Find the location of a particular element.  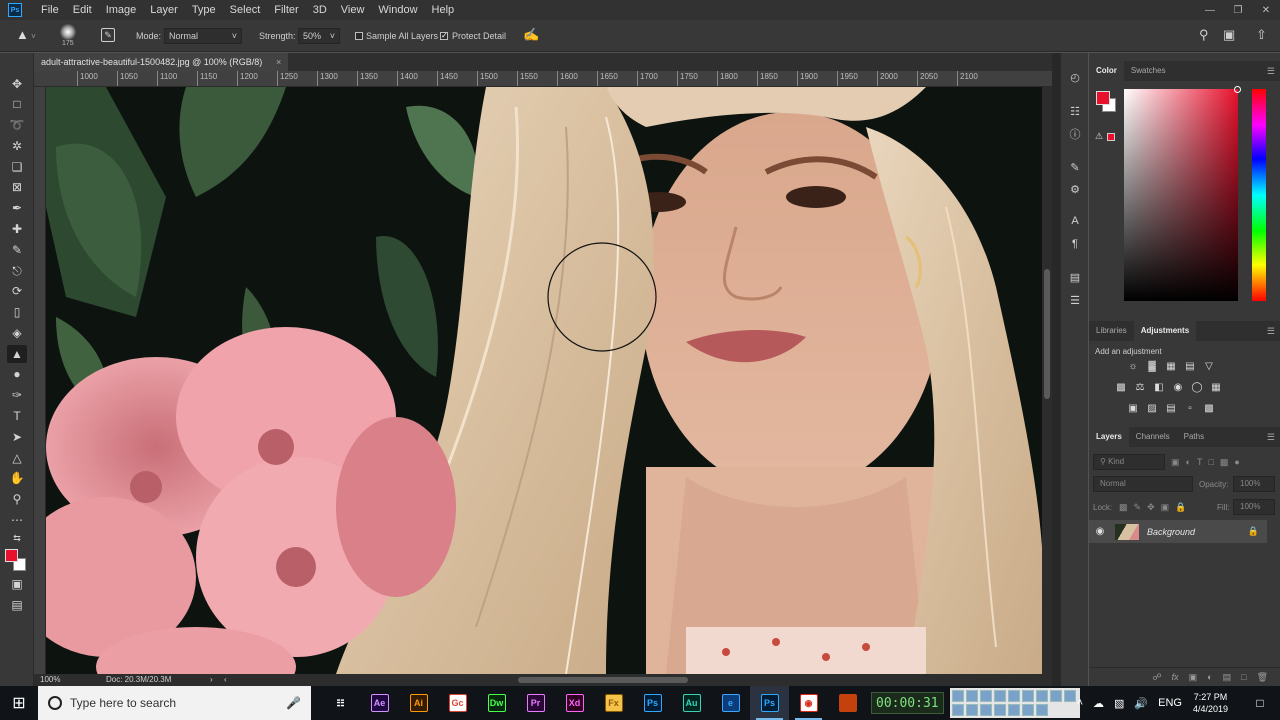

lock-transparency-icon: ▩ is located at coordinates (1123, 507).